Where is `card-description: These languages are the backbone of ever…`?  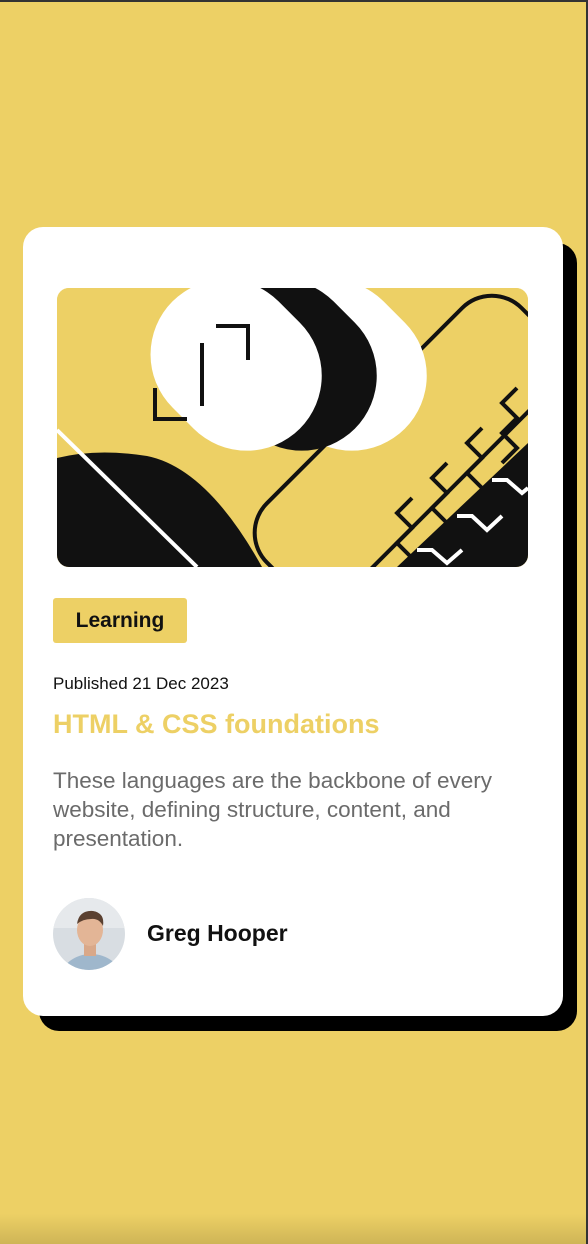
card-description: These languages are the backbone of ever… is located at coordinates (273, 809).